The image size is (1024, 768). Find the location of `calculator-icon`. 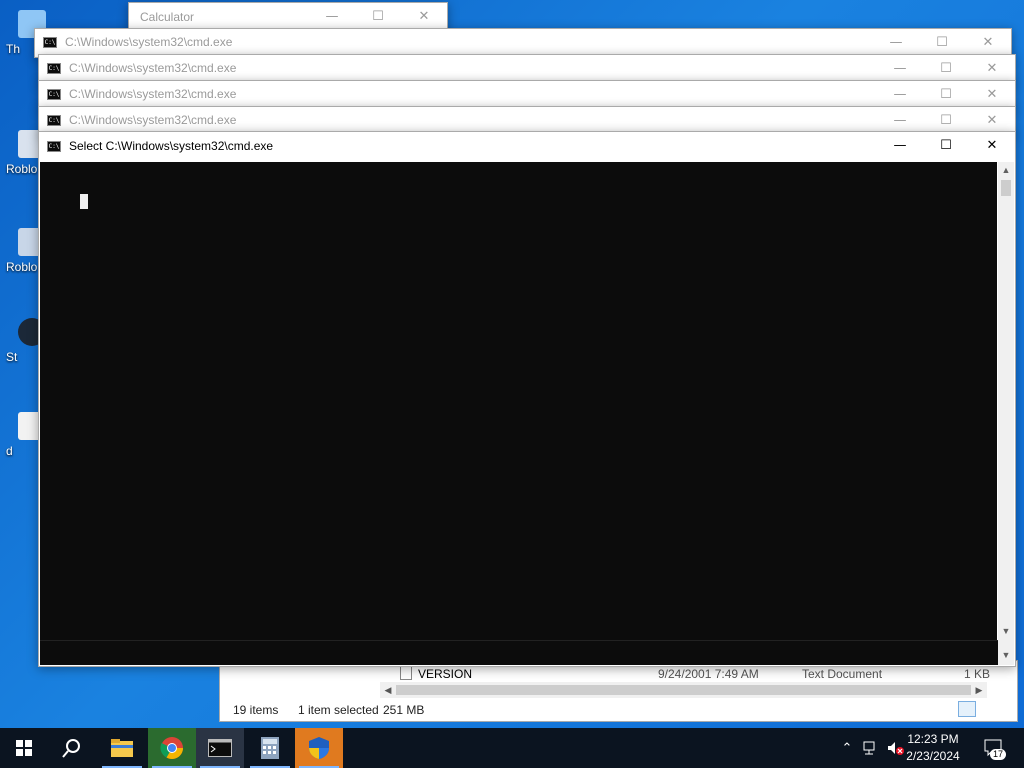

calculator-icon is located at coordinates (270, 748).